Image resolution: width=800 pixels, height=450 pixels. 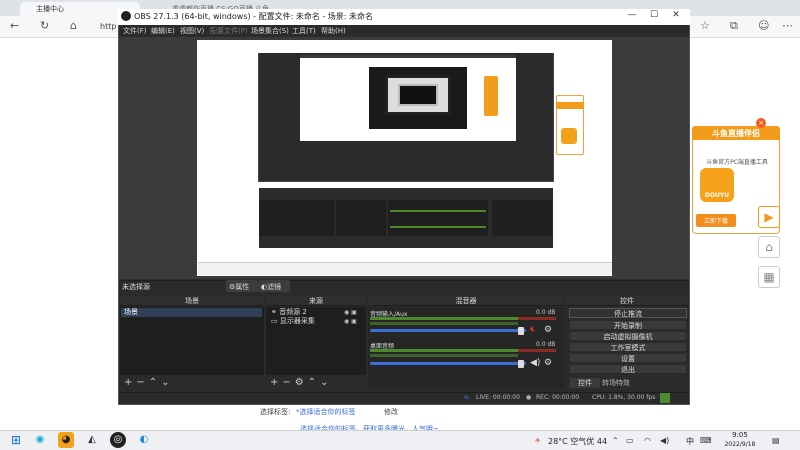 I want to click on add-source-icon: +, so click(x=276, y=382).